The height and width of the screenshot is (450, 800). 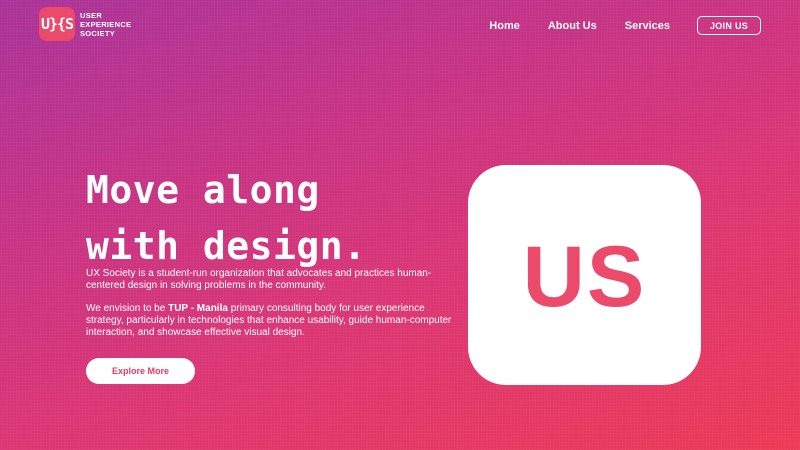 What do you see at coordinates (91, 15) in the screenshot?
I see `brand-name-line: USER` at bounding box center [91, 15].